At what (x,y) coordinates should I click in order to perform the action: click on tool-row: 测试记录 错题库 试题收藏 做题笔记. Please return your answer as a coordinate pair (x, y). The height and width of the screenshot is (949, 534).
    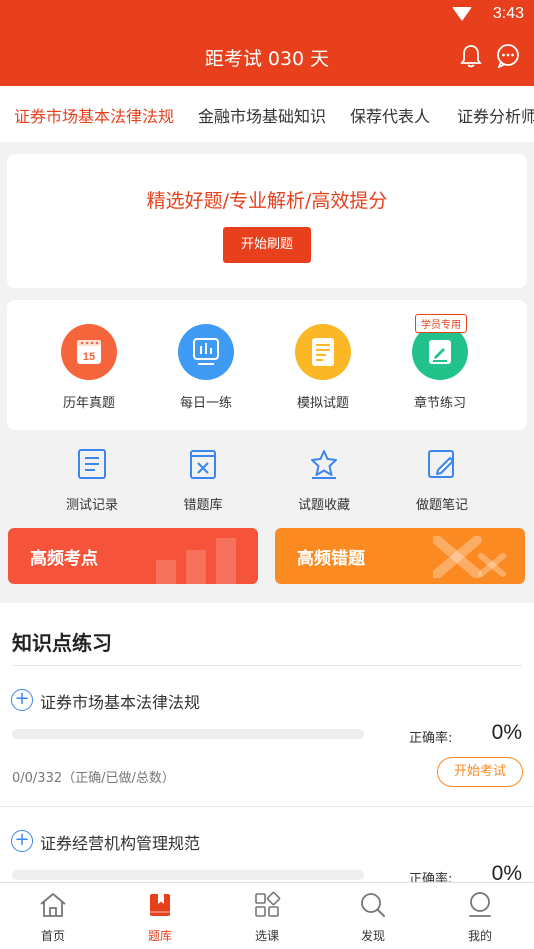
    Looking at the image, I should click on (267, 480).